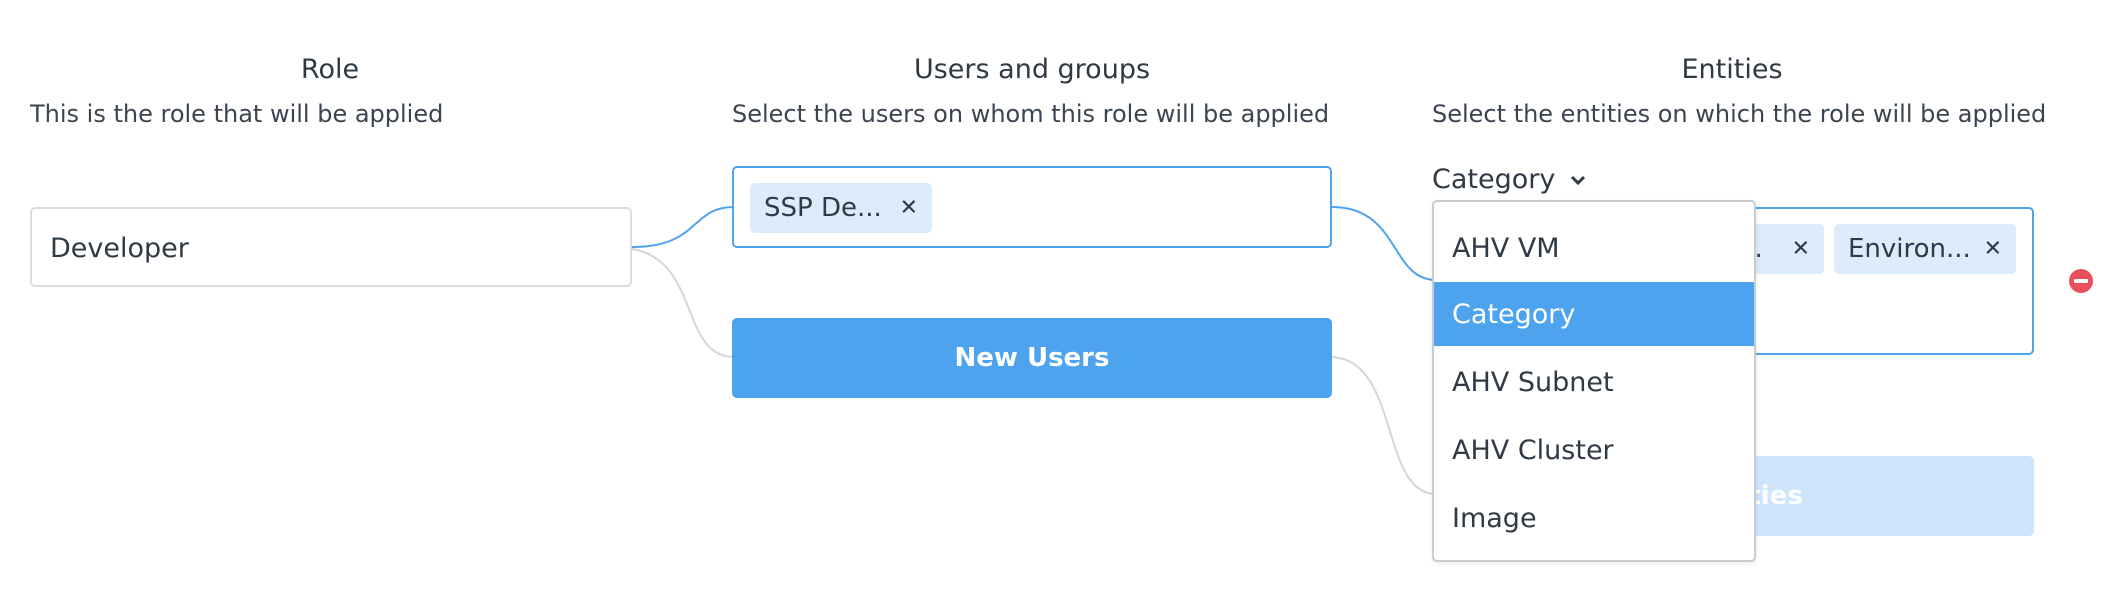  I want to click on connector-users-to-entities, so click(1384, 243).